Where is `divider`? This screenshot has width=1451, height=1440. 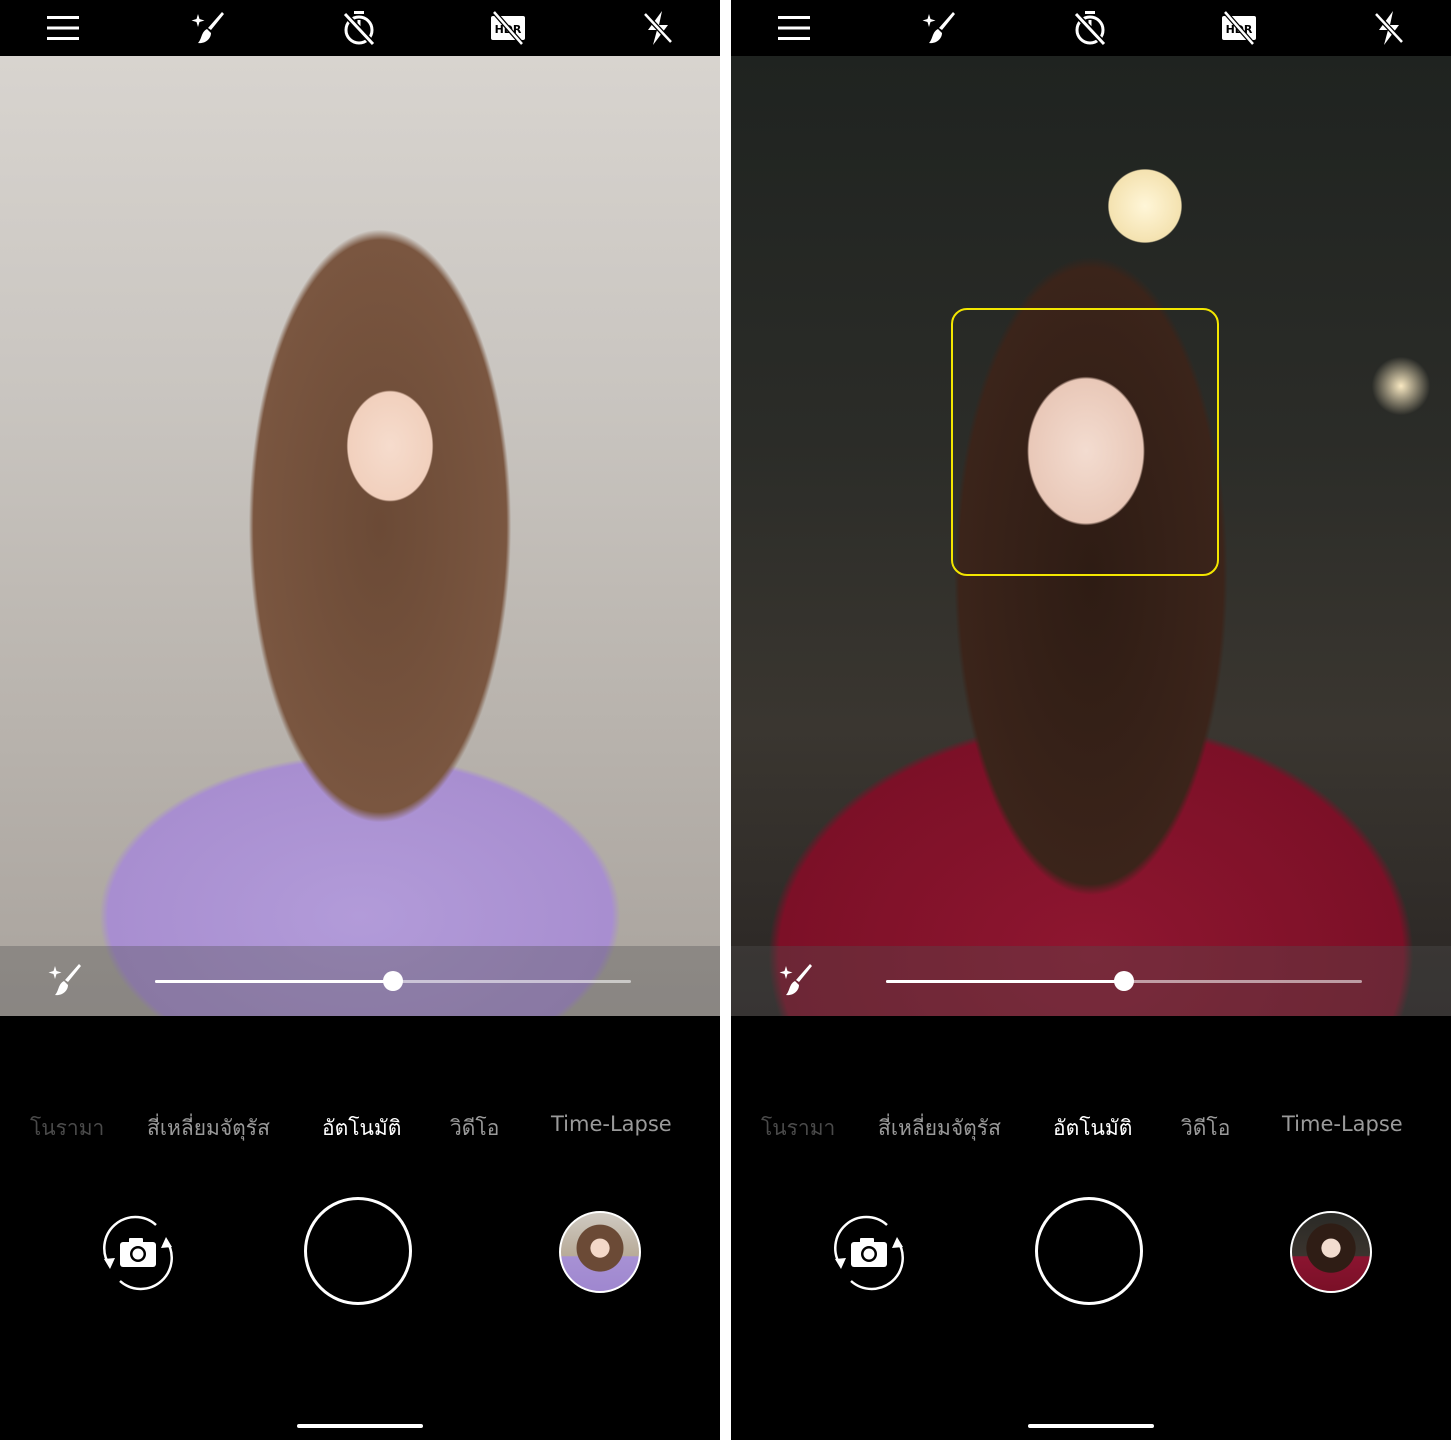
divider is located at coordinates (725, 720).